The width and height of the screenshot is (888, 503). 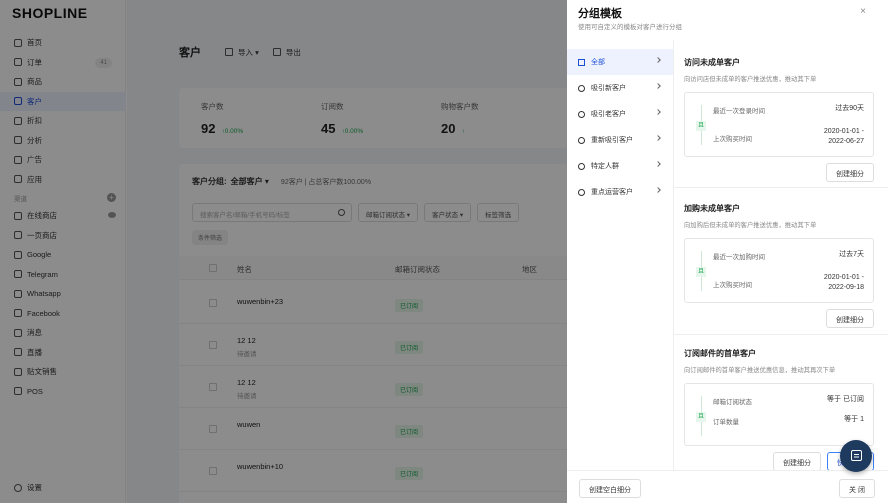 I want to click on list-icon, so click(x=581, y=62).